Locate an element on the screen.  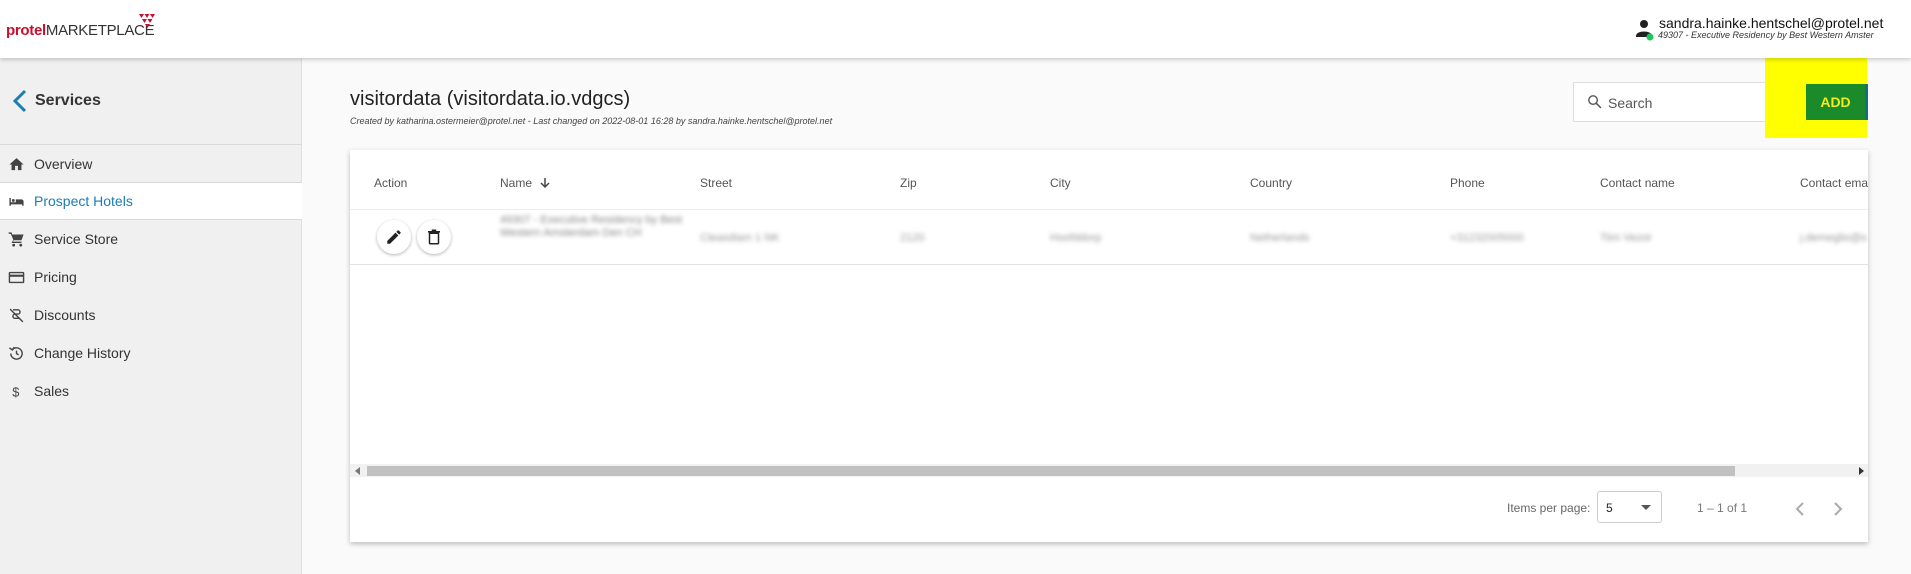
next-page-icon is located at coordinates (1838, 509).